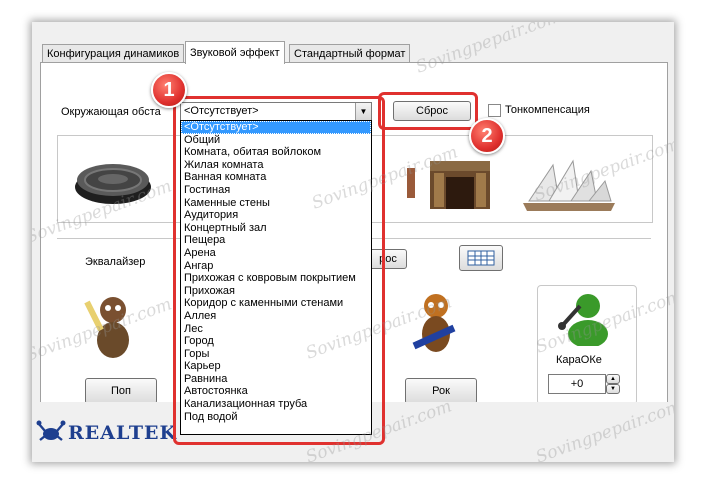  I want to click on pop-button: Поп, so click(121, 391).